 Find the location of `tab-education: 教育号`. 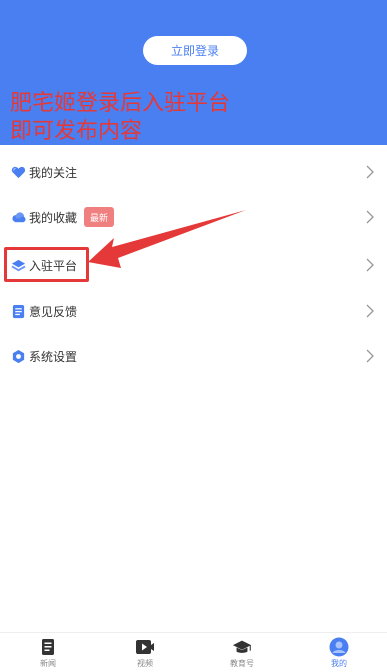

tab-education: 教育号 is located at coordinates (242, 652).